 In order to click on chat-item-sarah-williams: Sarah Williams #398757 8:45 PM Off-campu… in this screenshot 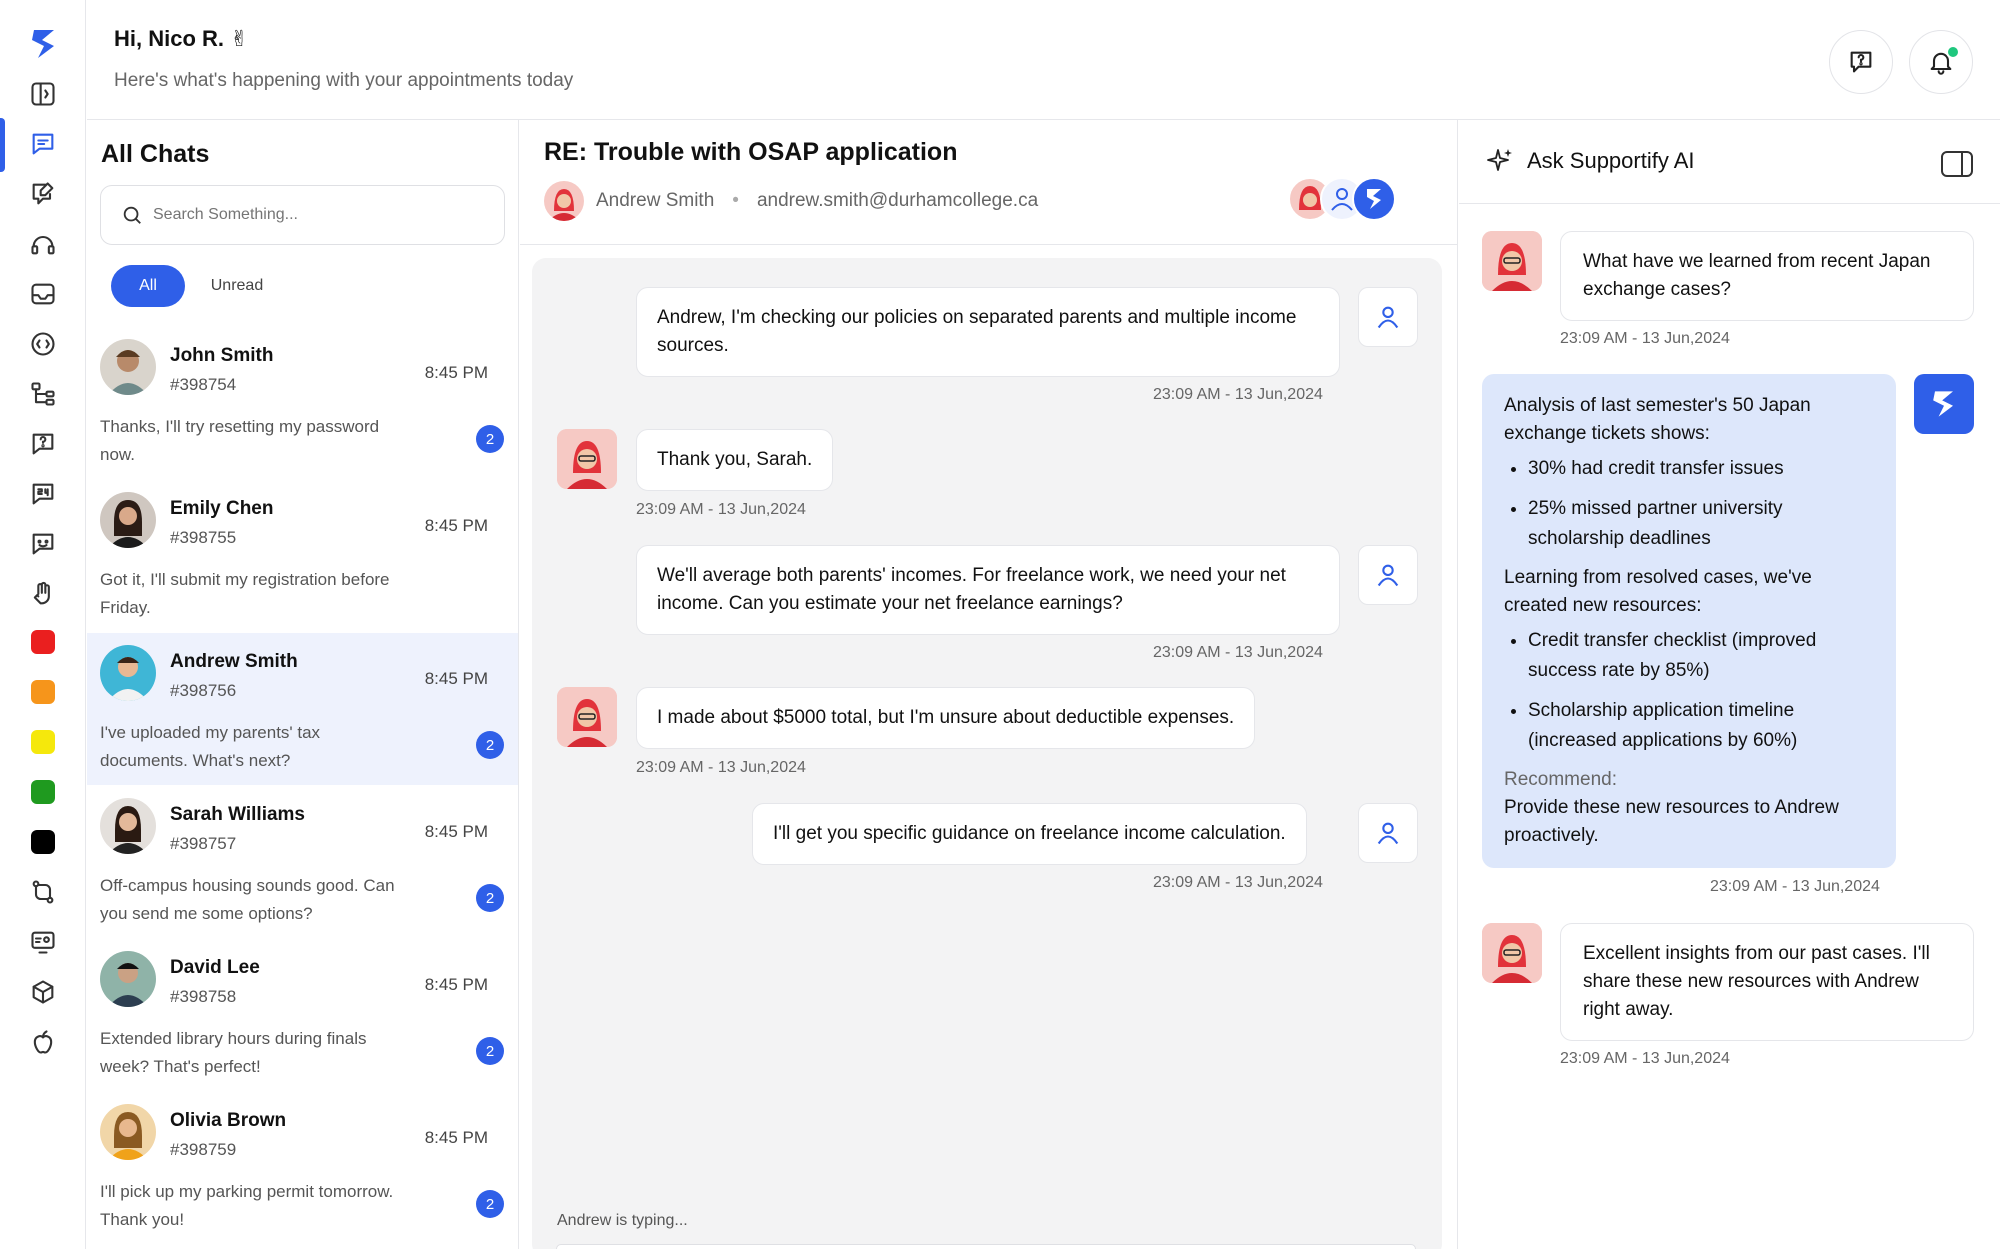, I will do `click(302, 862)`.